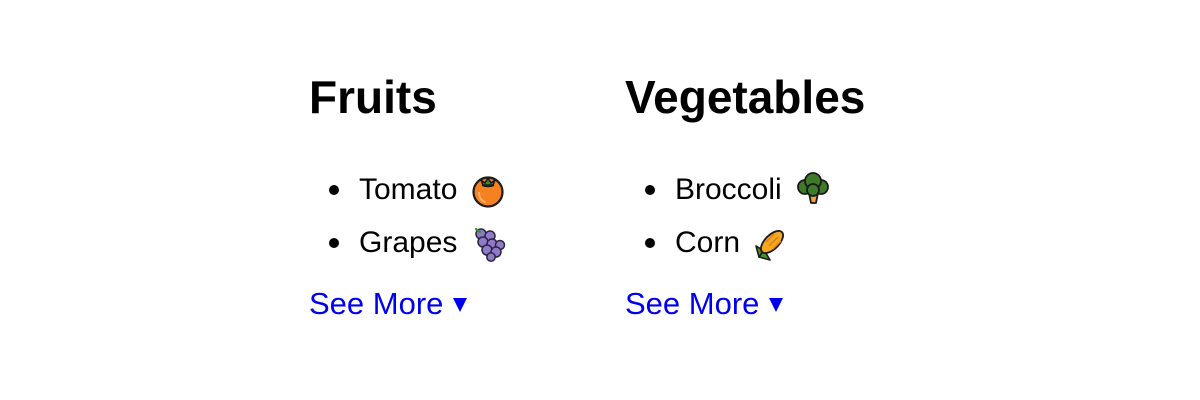 The height and width of the screenshot is (400, 1200). What do you see at coordinates (488, 243) in the screenshot?
I see `grapes-icon` at bounding box center [488, 243].